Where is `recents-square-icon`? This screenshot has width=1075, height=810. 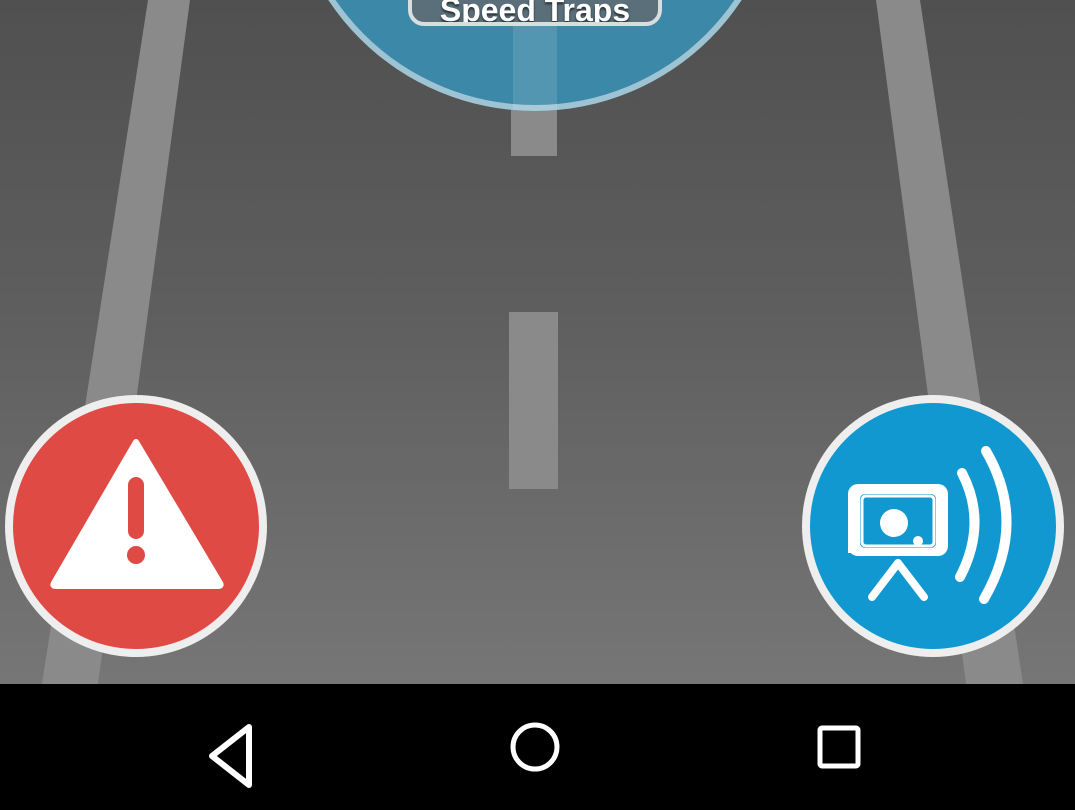
recents-square-icon is located at coordinates (839, 747).